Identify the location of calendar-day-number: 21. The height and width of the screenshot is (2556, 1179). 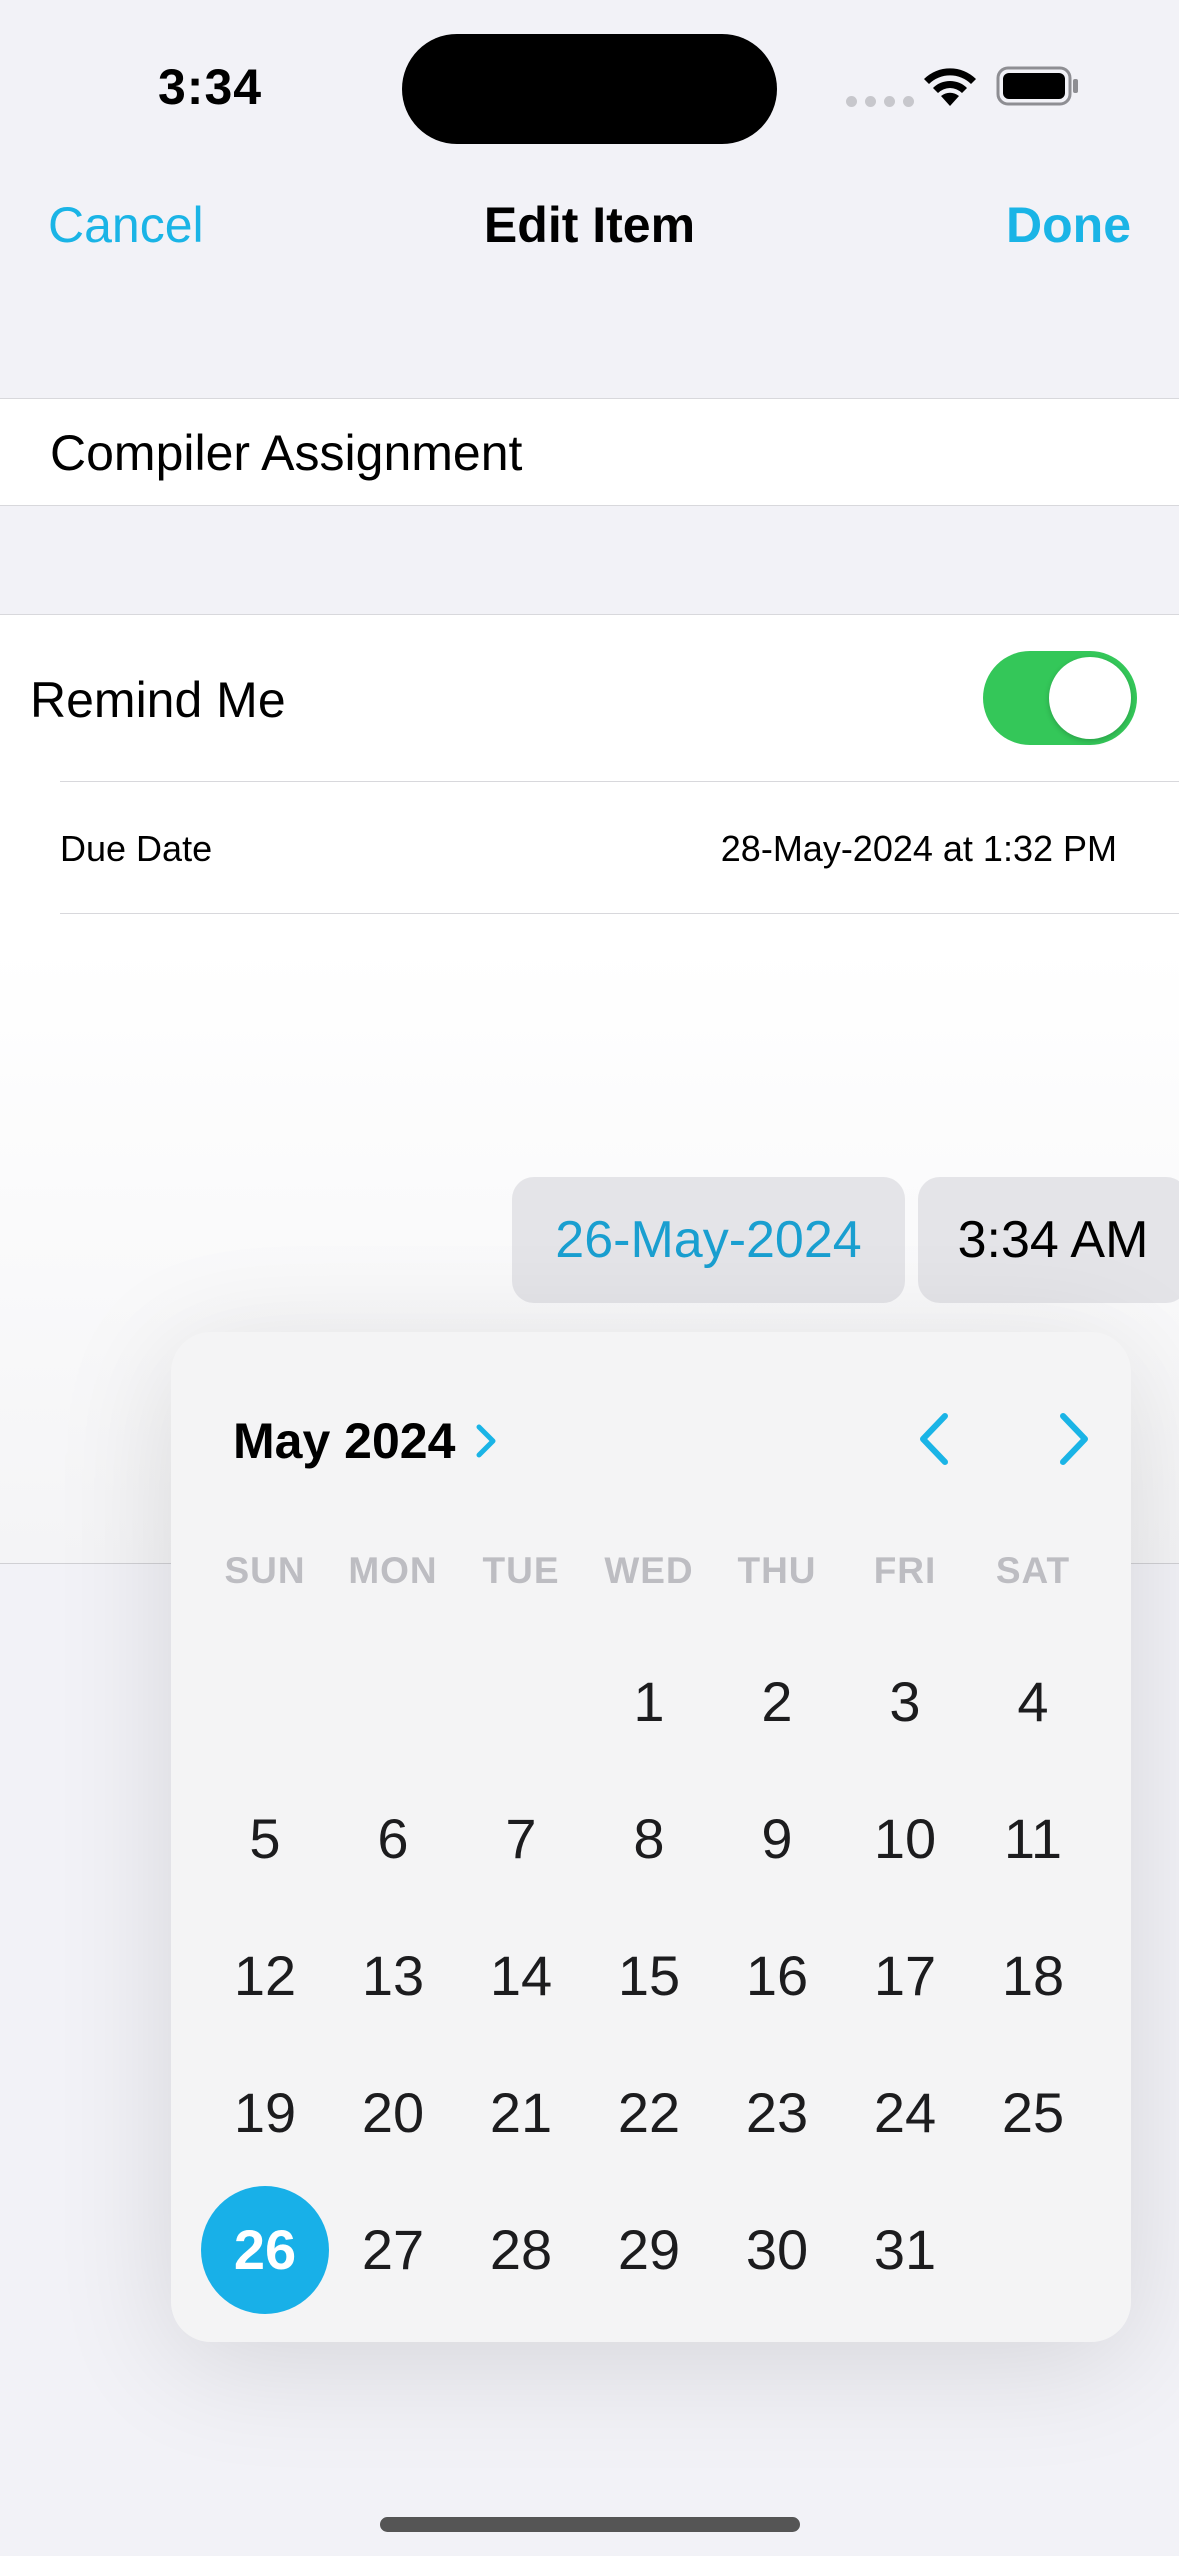
(521, 2112).